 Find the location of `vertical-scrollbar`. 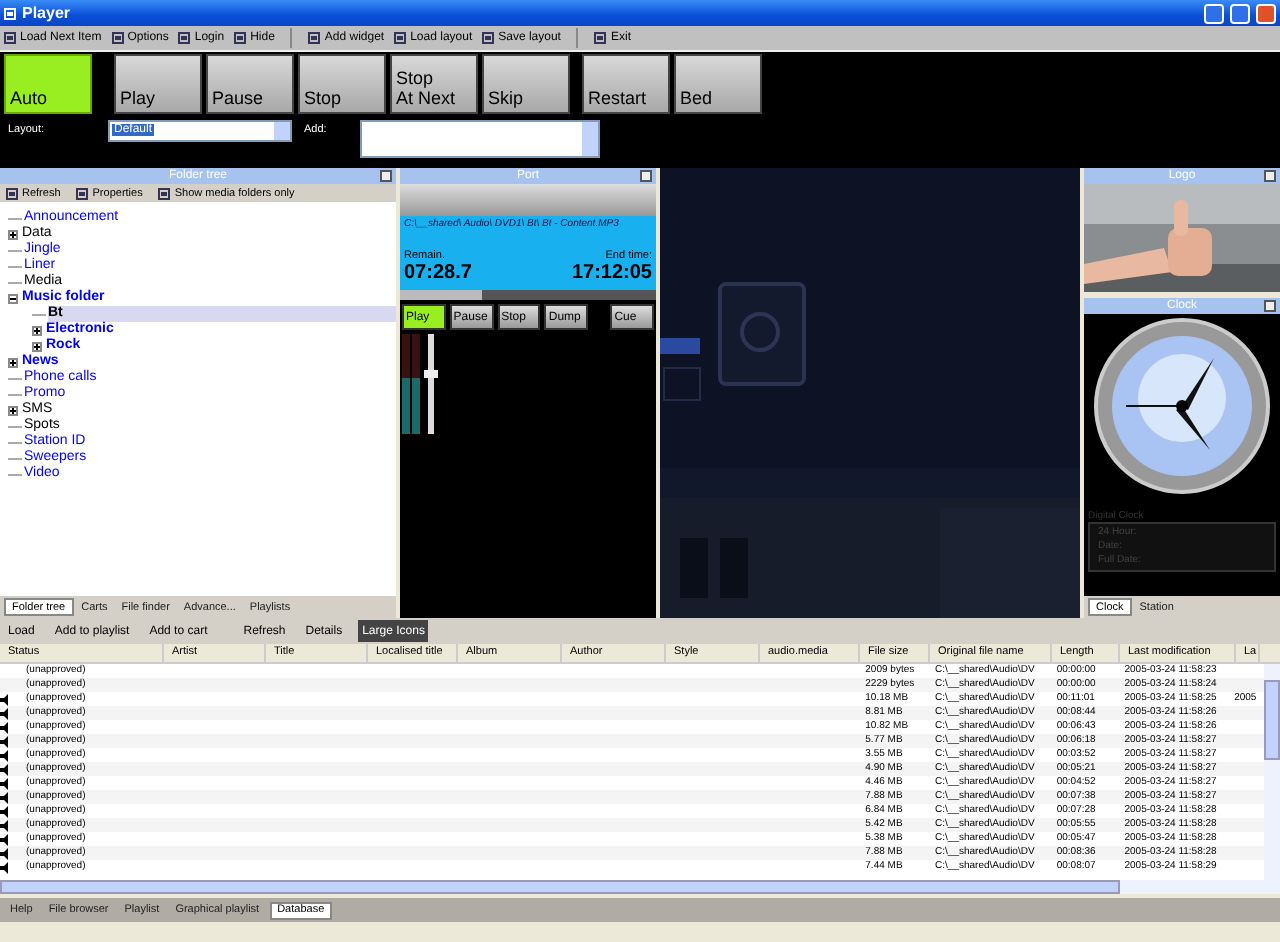

vertical-scrollbar is located at coordinates (1272, 772).